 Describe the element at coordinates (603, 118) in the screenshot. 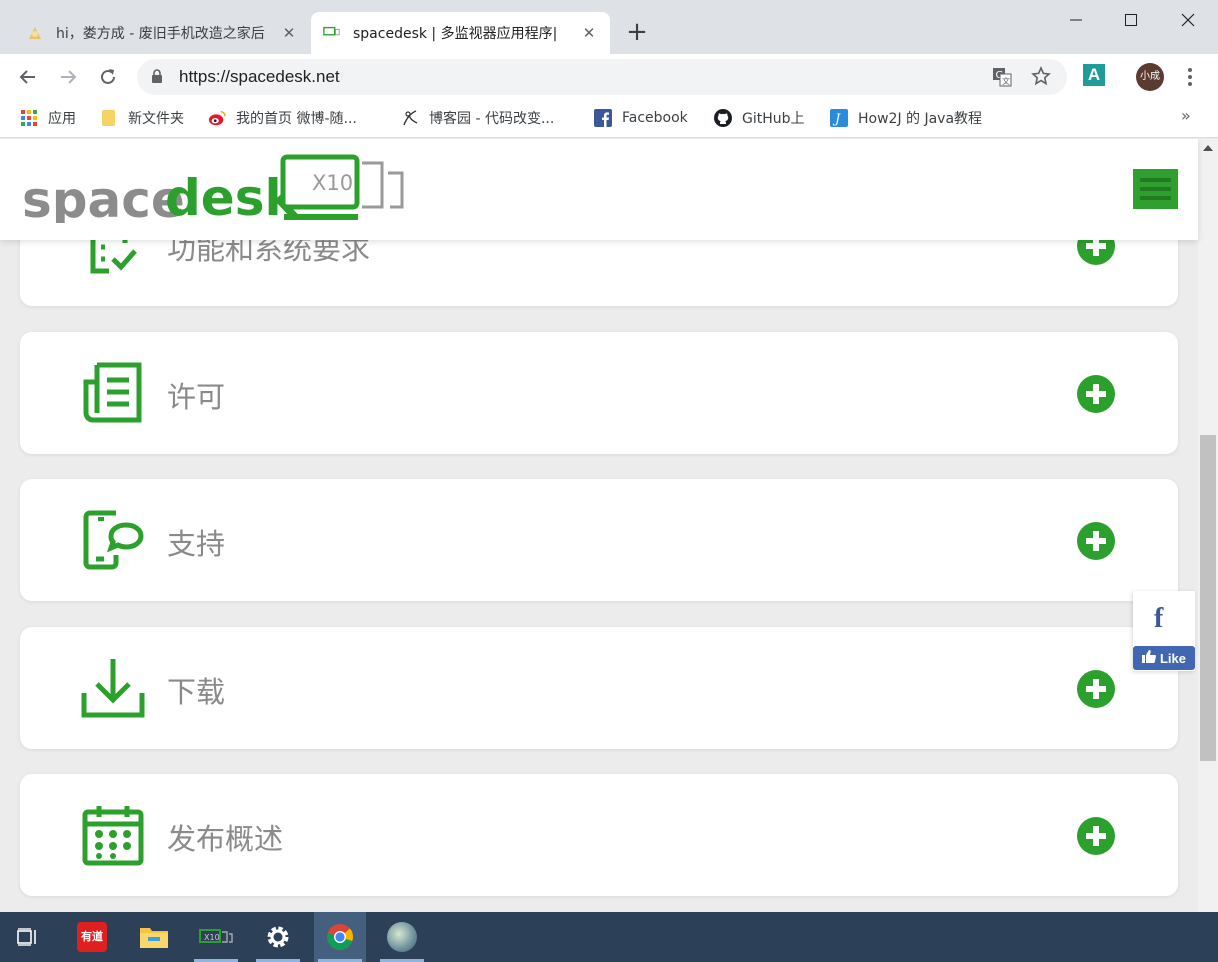

I see `facebook-icon` at that location.